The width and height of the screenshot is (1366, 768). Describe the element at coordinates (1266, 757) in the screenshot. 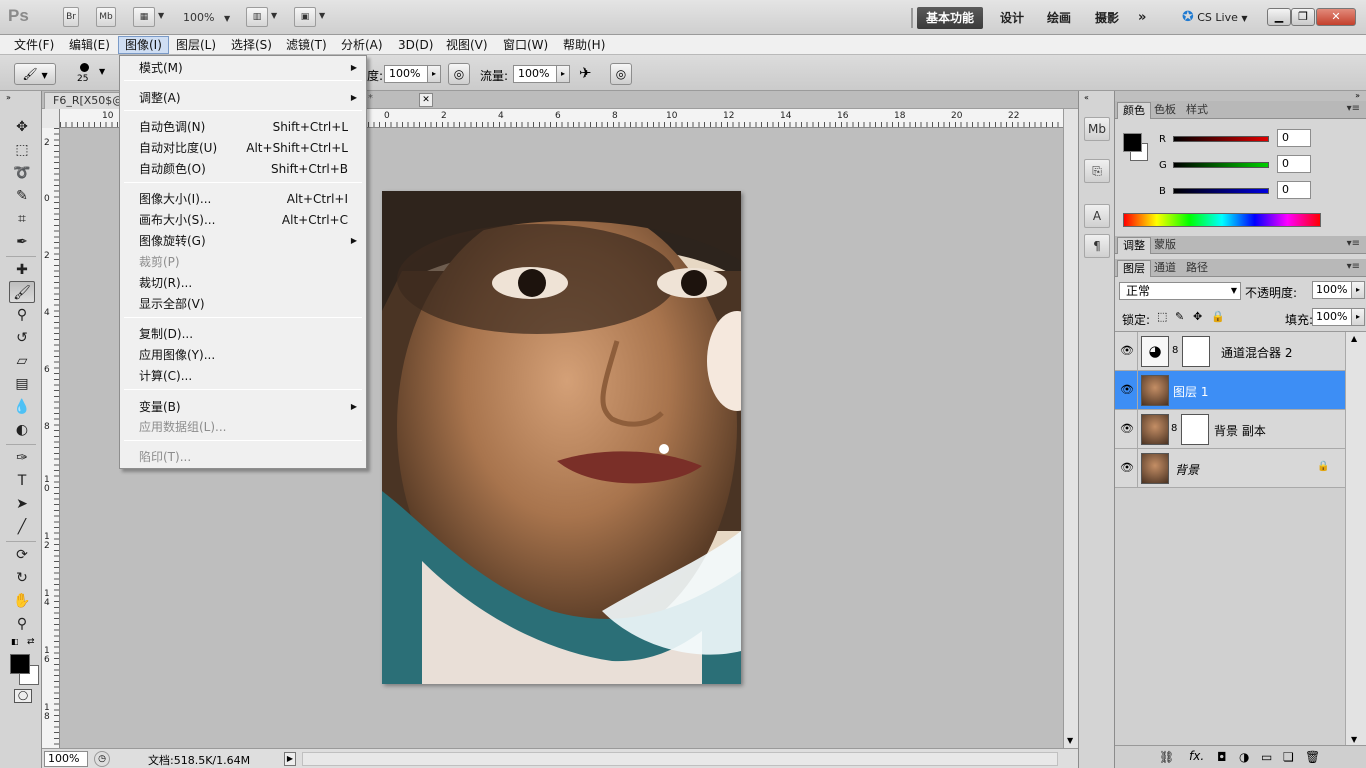

I see `new-group-icon: ▭` at that location.